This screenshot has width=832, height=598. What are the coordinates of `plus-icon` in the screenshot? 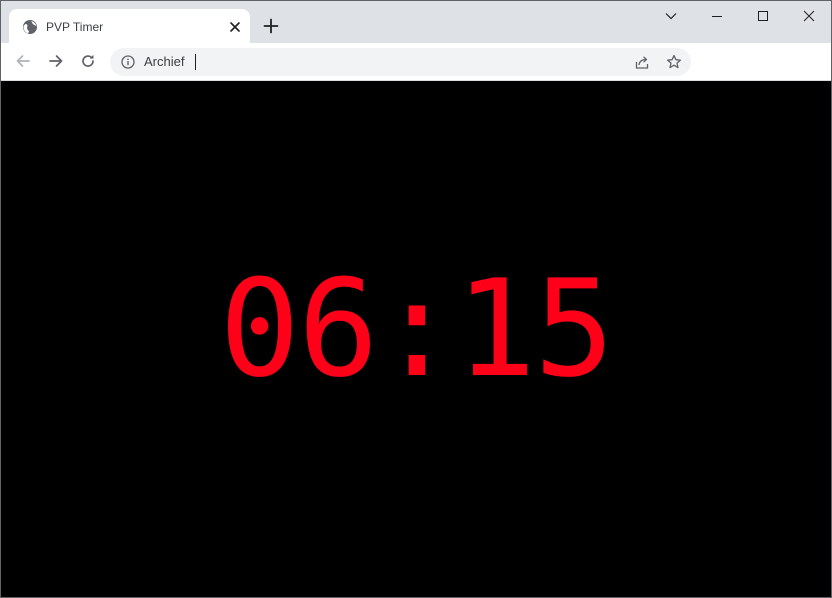 It's located at (271, 26).